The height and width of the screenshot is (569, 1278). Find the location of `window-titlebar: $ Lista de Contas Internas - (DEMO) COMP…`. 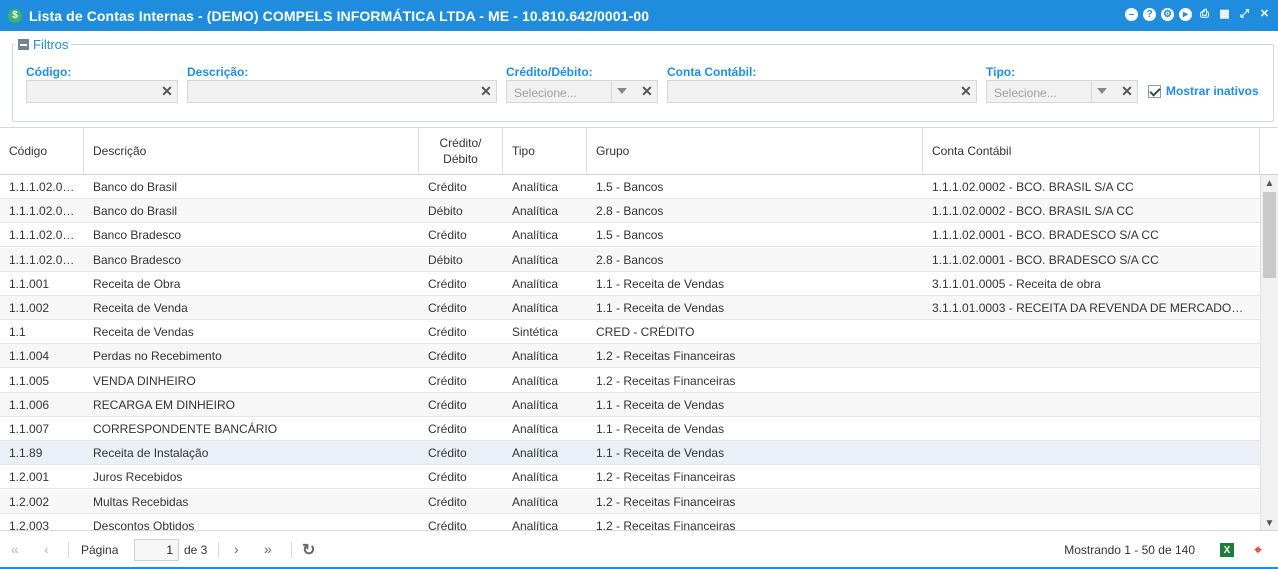

window-titlebar: $ Lista de Contas Internas - (DEMO) COMP… is located at coordinates (639, 15).